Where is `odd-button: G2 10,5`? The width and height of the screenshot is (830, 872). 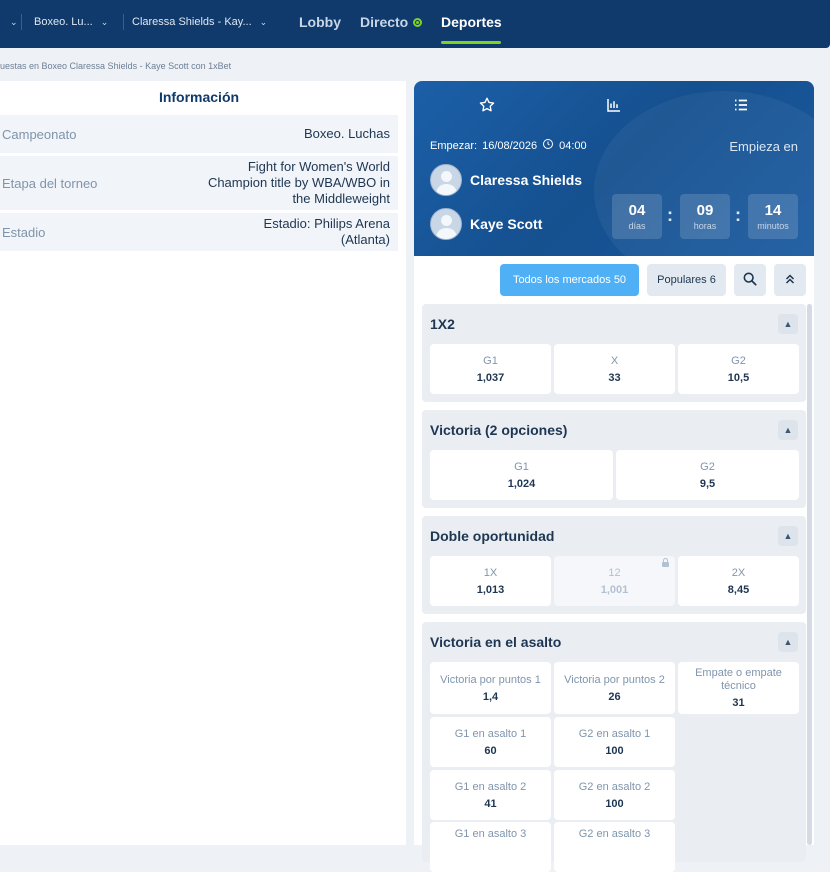
odd-button: G2 10,5 is located at coordinates (738, 369).